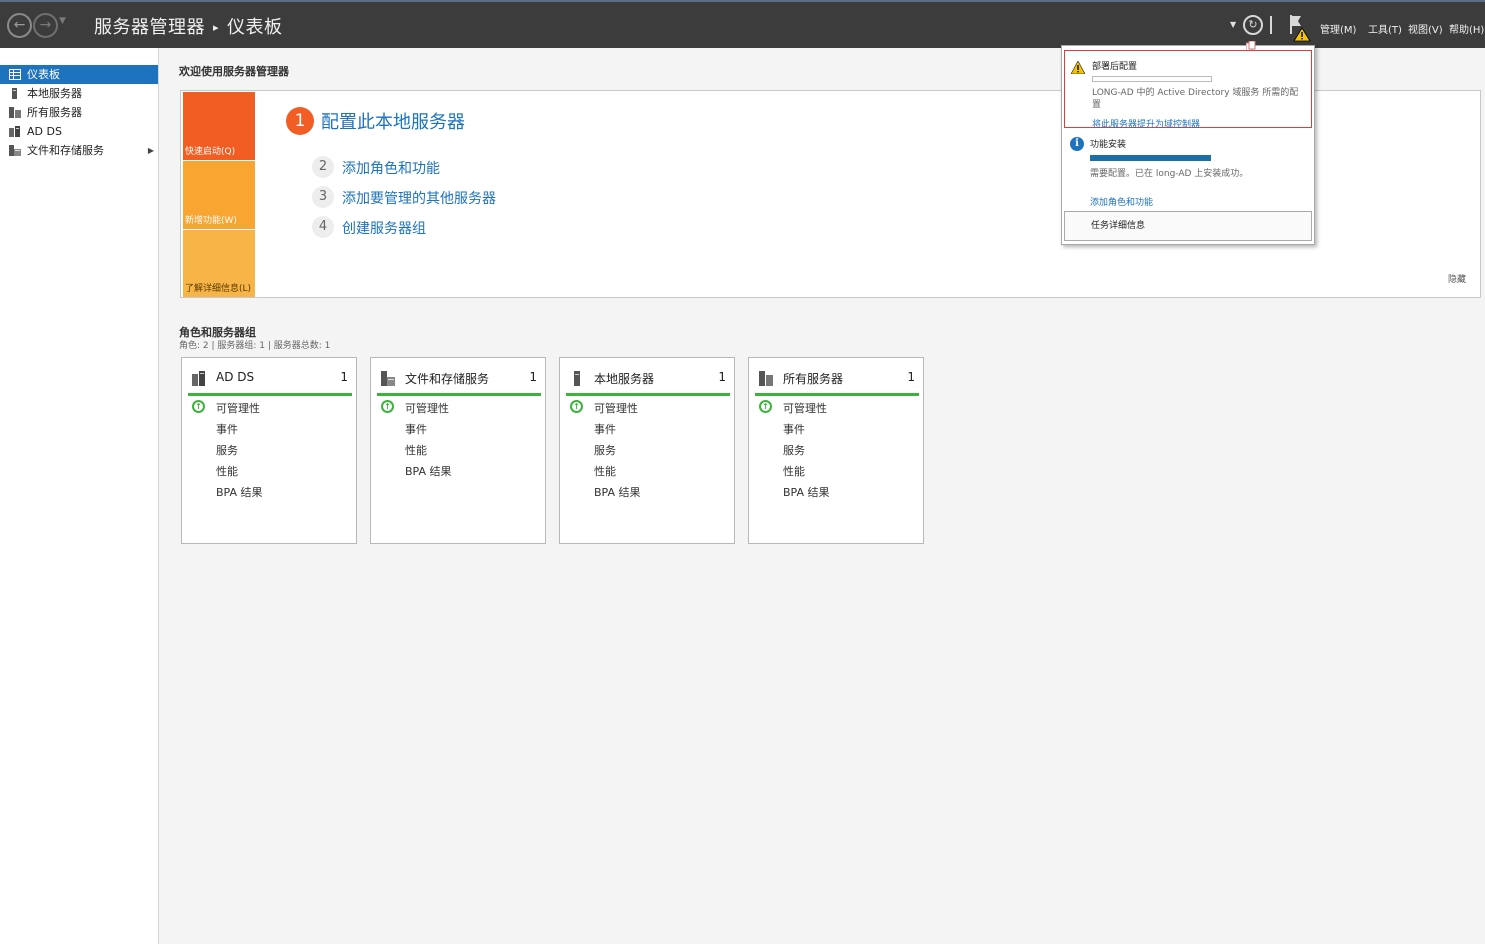  I want to click on history-dropdown-icon: ▼, so click(62, 21).